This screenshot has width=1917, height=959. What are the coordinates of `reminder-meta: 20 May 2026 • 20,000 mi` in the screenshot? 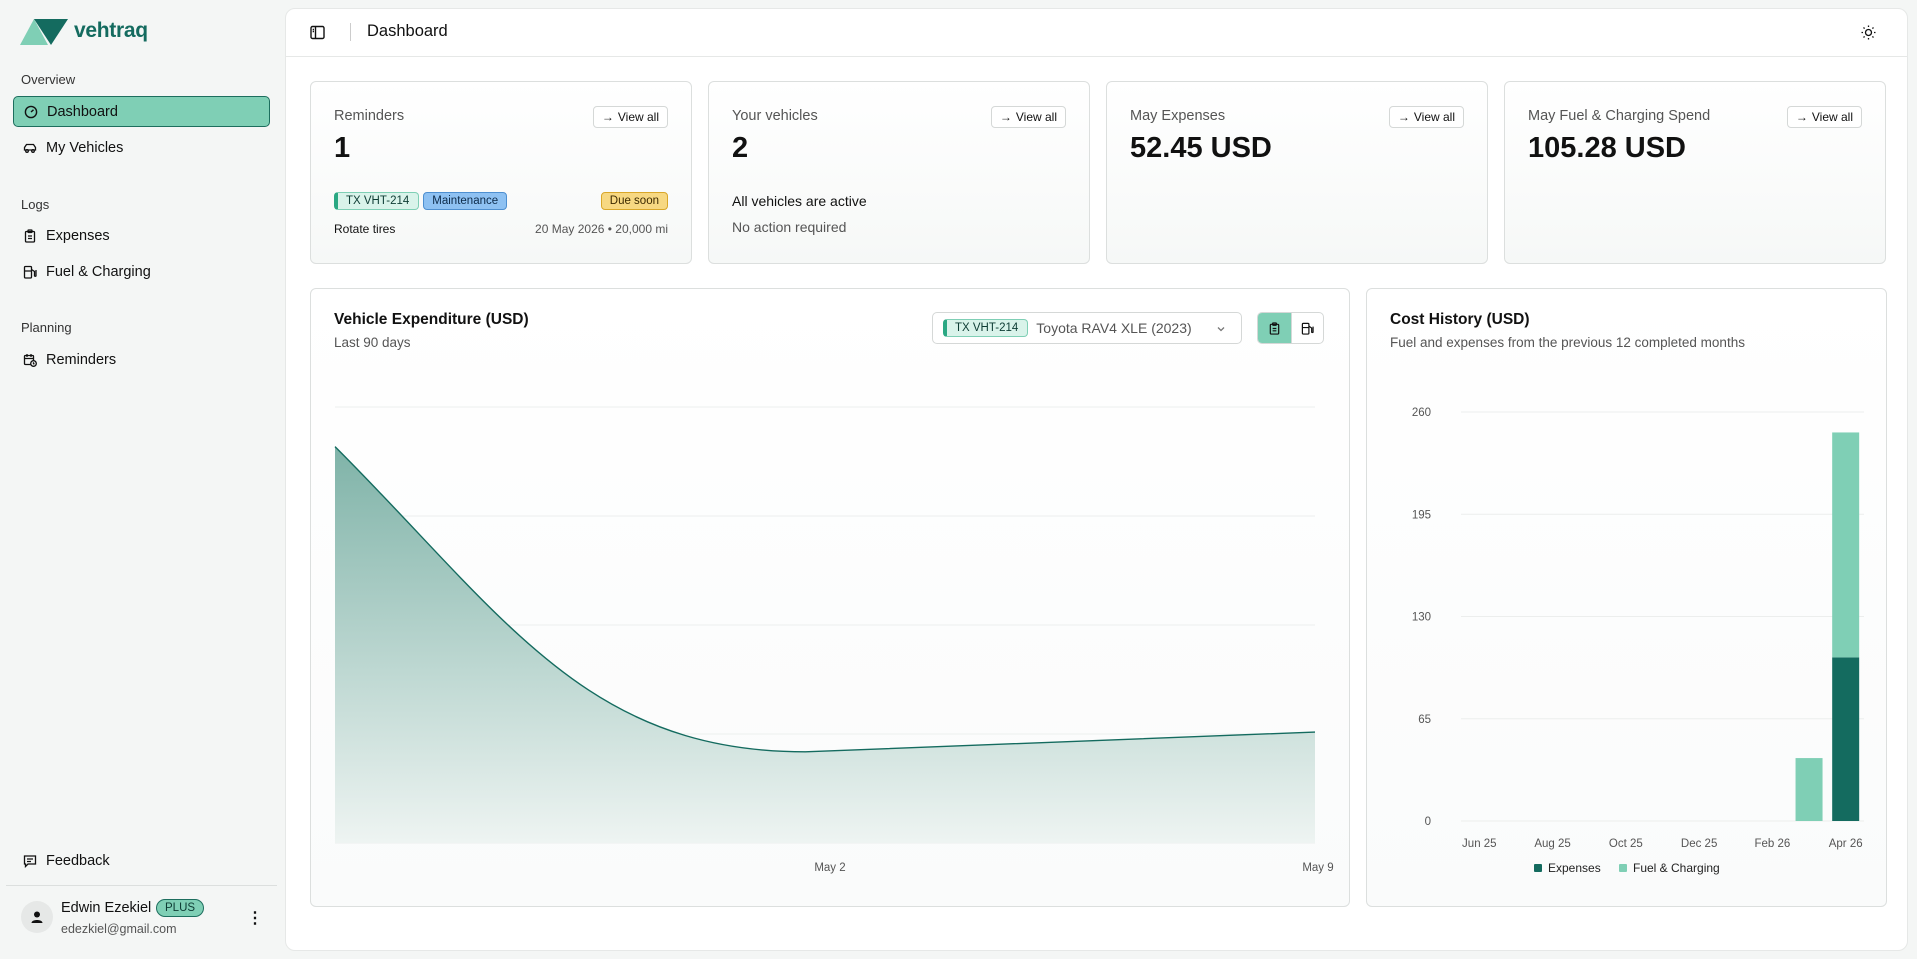 It's located at (601, 229).